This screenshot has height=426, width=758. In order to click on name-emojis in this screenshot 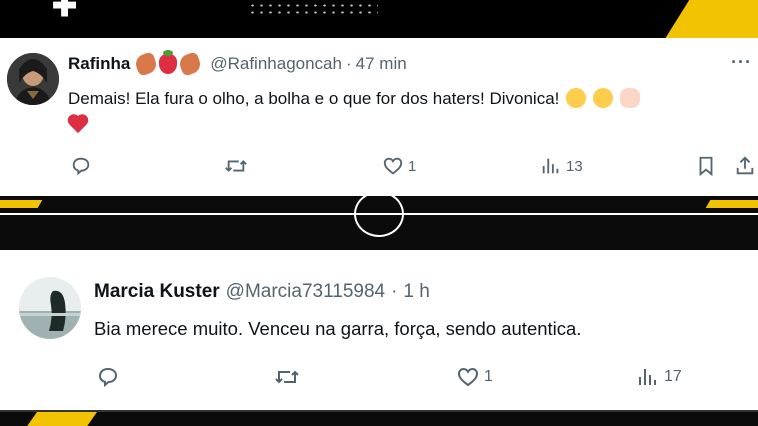, I will do `click(168, 63)`.